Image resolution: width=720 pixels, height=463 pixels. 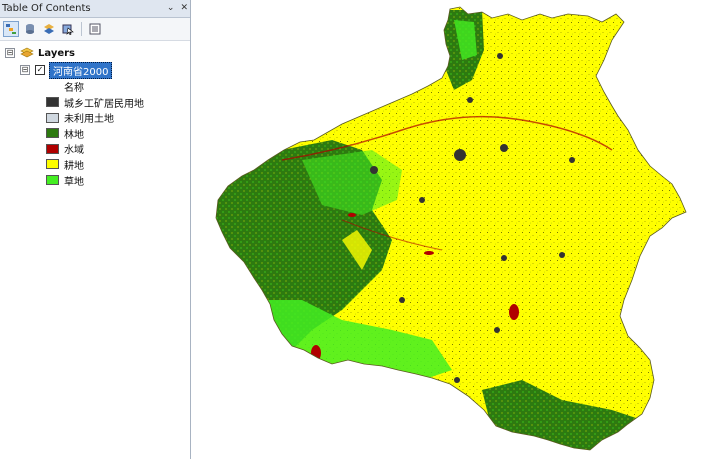 I want to click on legend-item: 水域, so click(x=65, y=149).